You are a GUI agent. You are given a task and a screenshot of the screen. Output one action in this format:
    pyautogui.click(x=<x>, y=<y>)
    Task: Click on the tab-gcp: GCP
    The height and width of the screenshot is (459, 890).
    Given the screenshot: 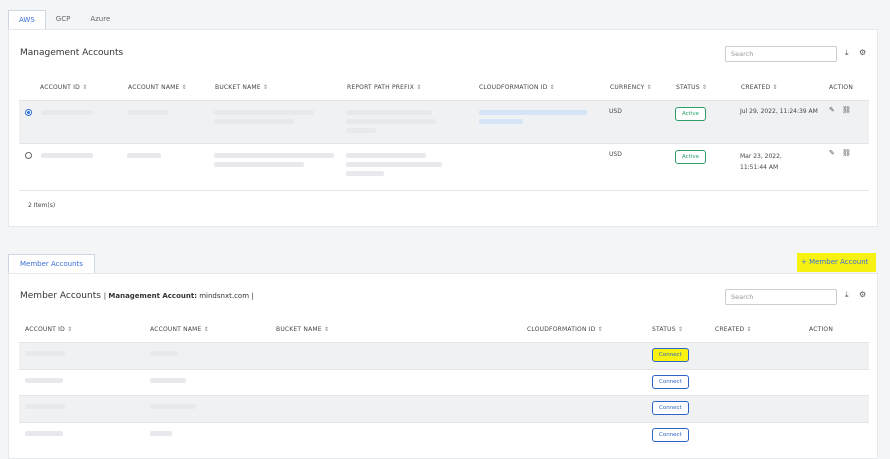 What is the action you would take?
    pyautogui.click(x=63, y=20)
    